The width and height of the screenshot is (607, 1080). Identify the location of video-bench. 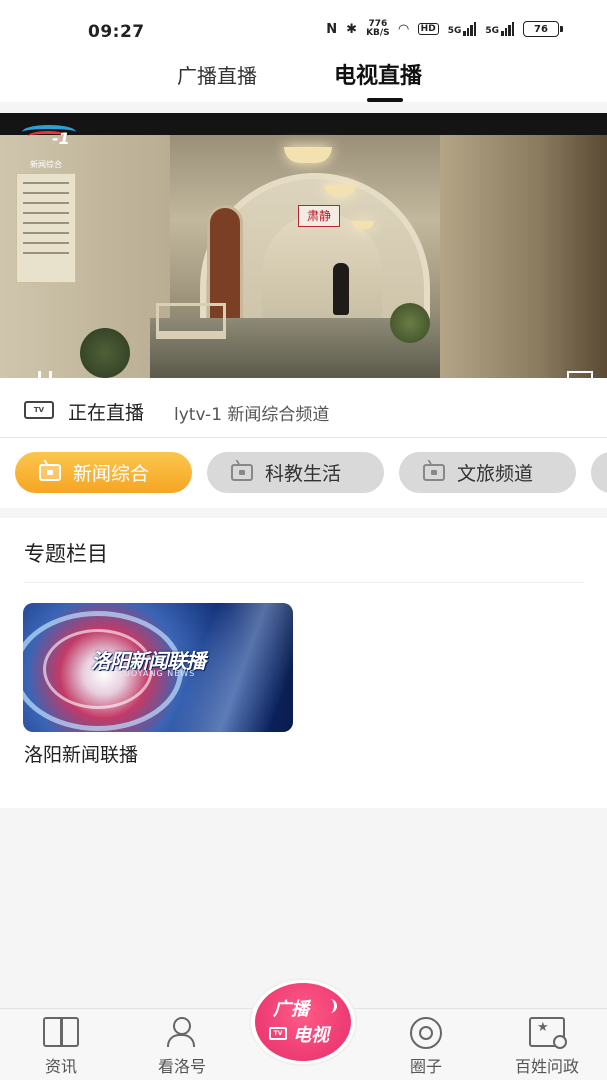
(191, 321).